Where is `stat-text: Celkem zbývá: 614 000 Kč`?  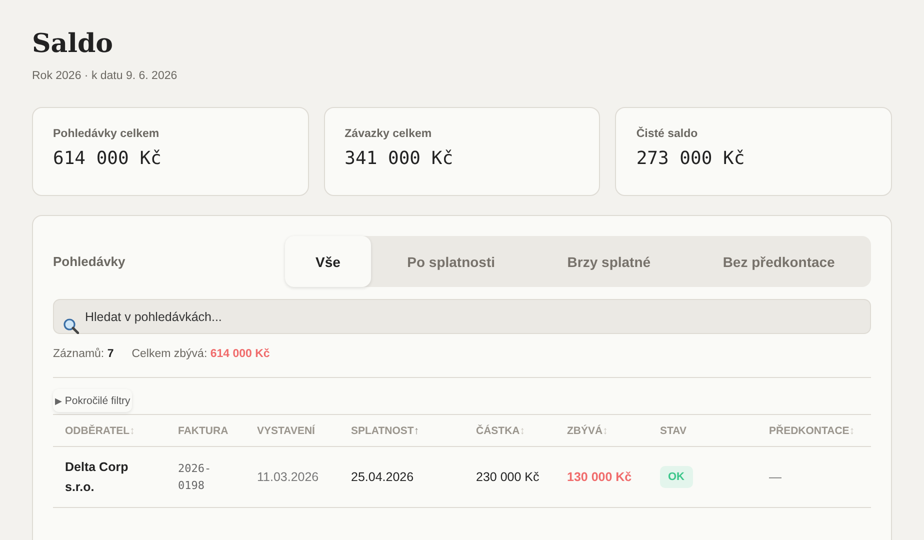
stat-text: Celkem zbývá: 614 000 Kč is located at coordinates (201, 354).